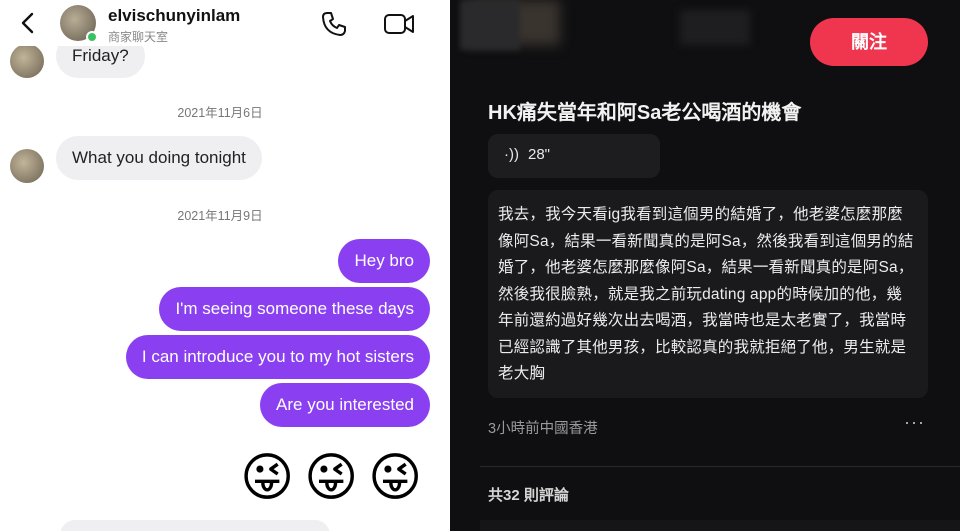  Describe the element at coordinates (511, 154) in the screenshot. I see `sound-wave-icon: ·))` at that location.